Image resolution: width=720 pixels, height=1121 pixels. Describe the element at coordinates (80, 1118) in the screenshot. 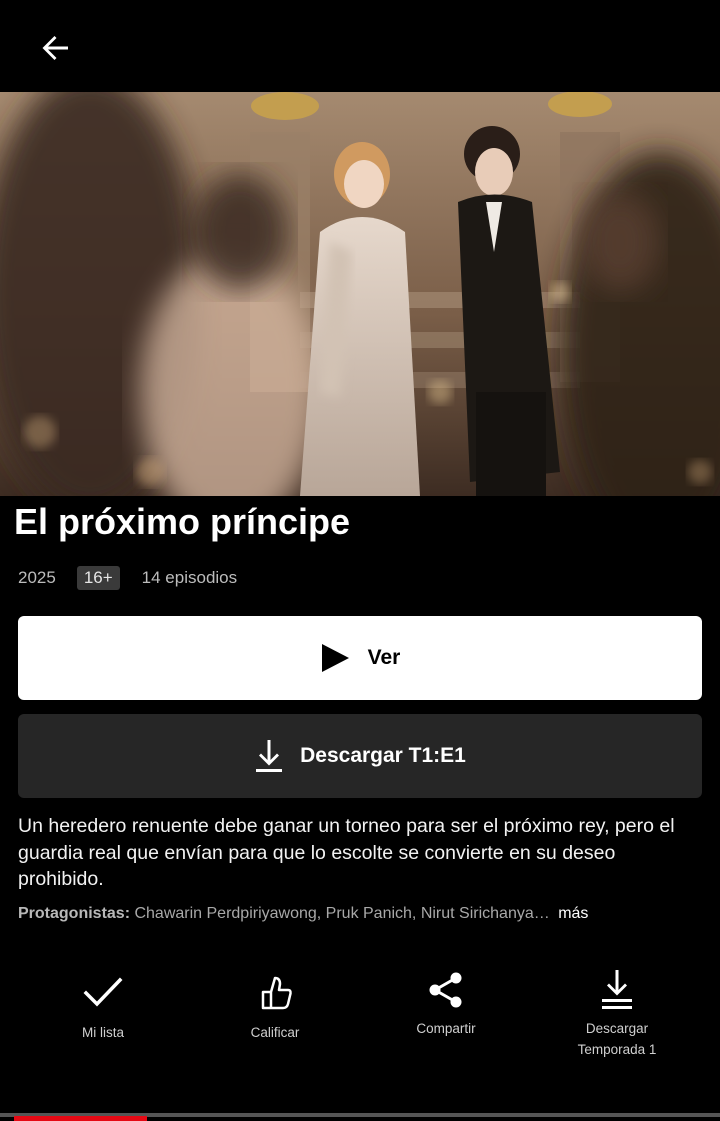

I see `playback-progress-fill` at that location.